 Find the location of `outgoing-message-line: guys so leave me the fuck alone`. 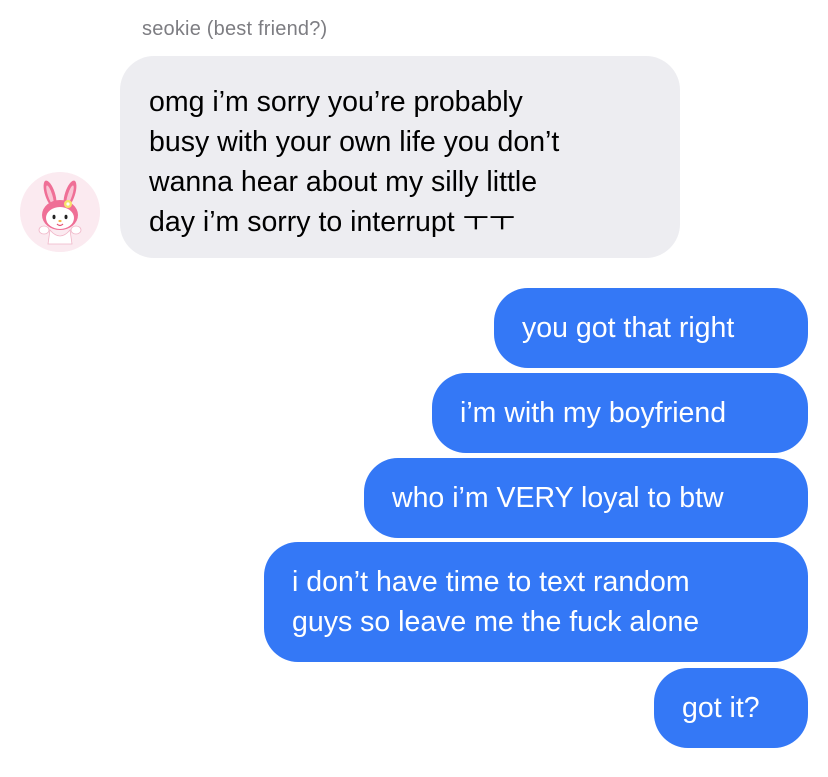

outgoing-message-line: guys so leave me the fuck alone is located at coordinates (496, 622).